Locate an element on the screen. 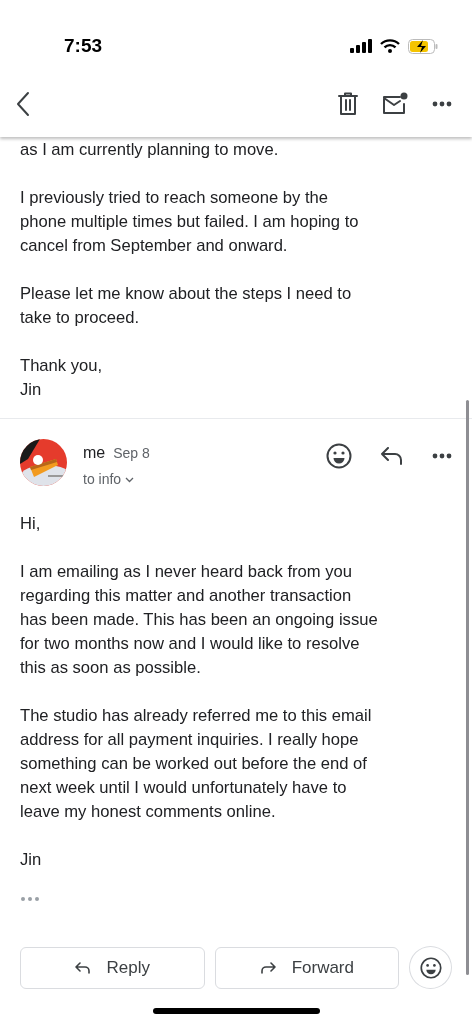 This screenshot has width=472, height=1024. status-time: 7:53 is located at coordinates (83, 45).